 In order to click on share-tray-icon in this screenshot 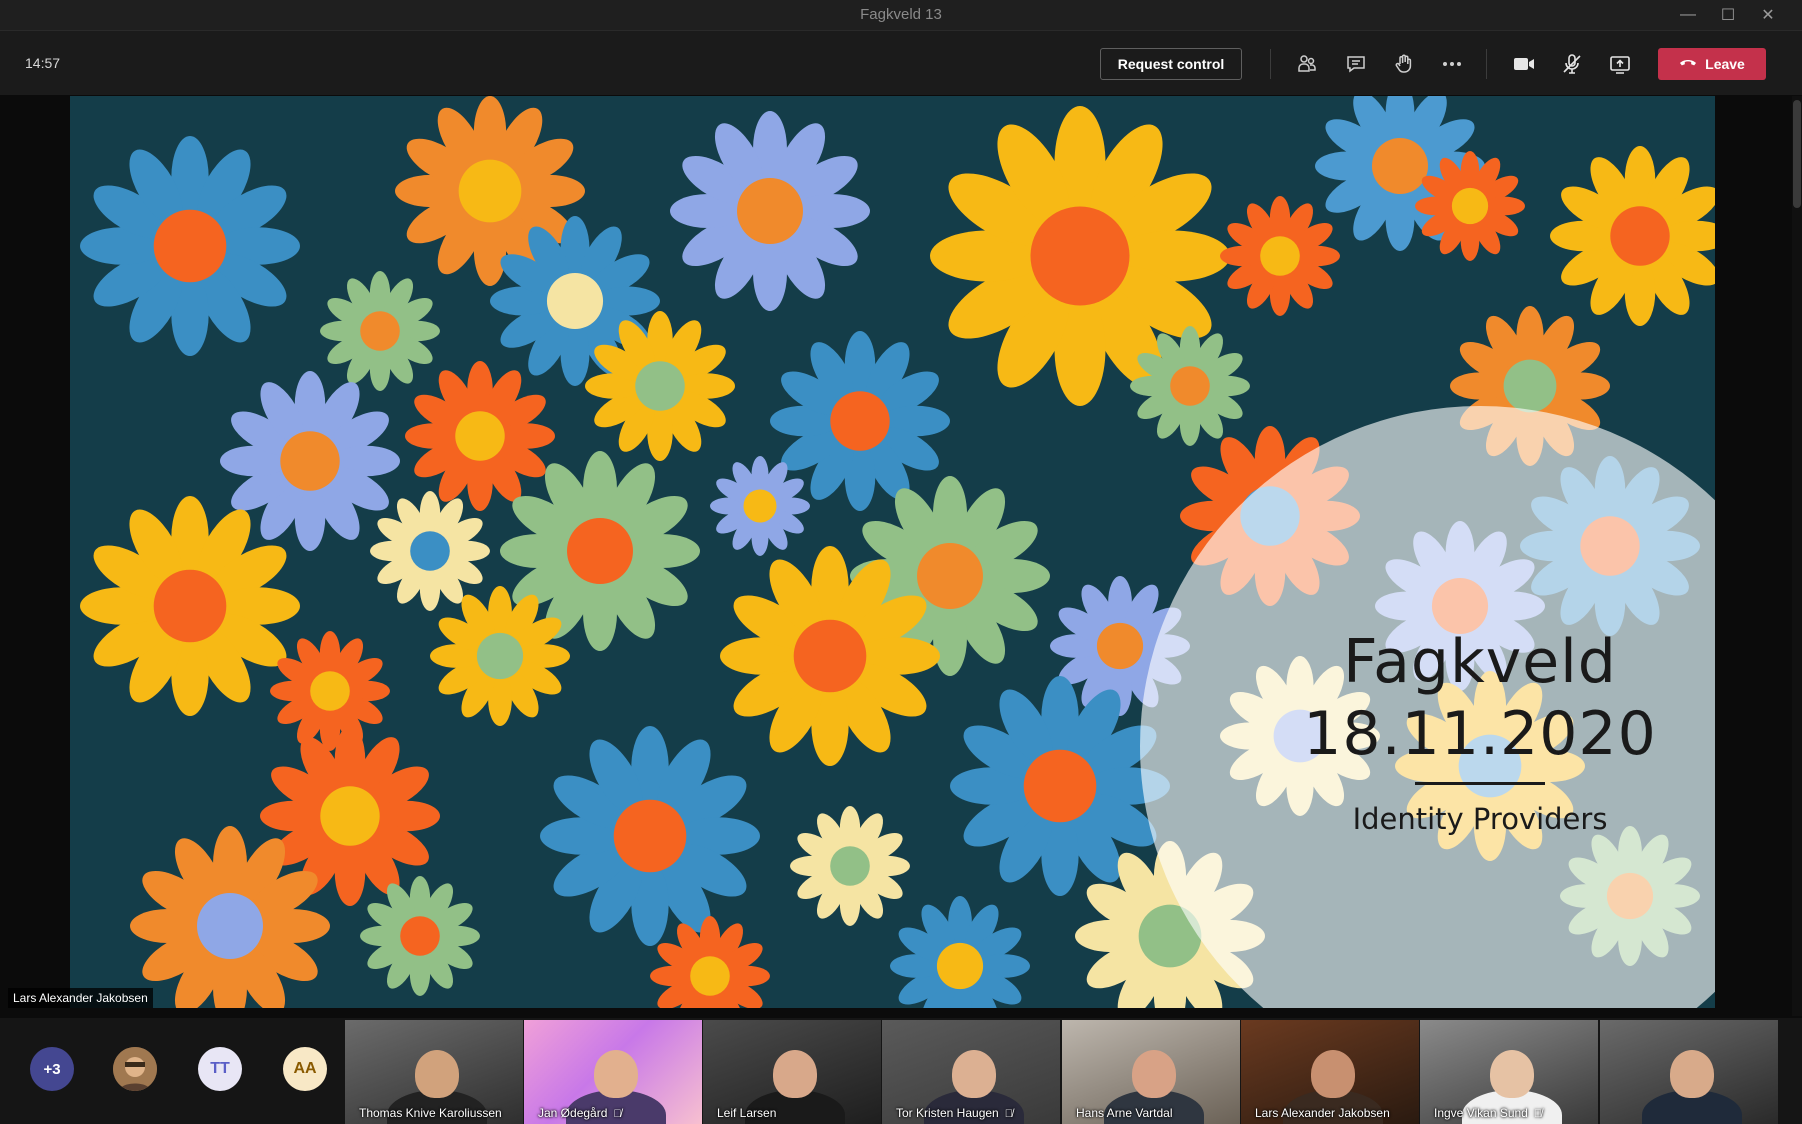, I will do `click(1620, 64)`.